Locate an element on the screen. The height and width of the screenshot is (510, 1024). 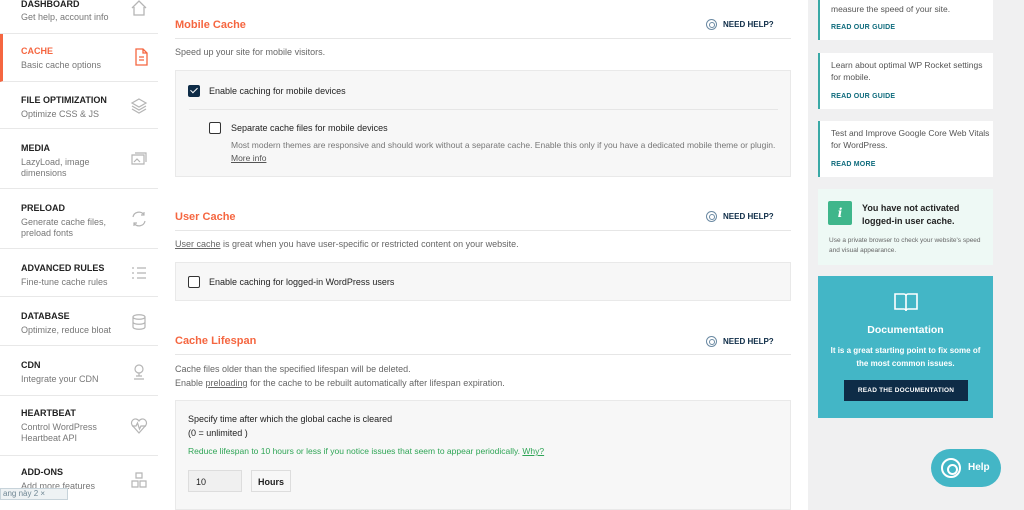
sidebar-item-title: MEDIA is located at coordinates (35, 148).